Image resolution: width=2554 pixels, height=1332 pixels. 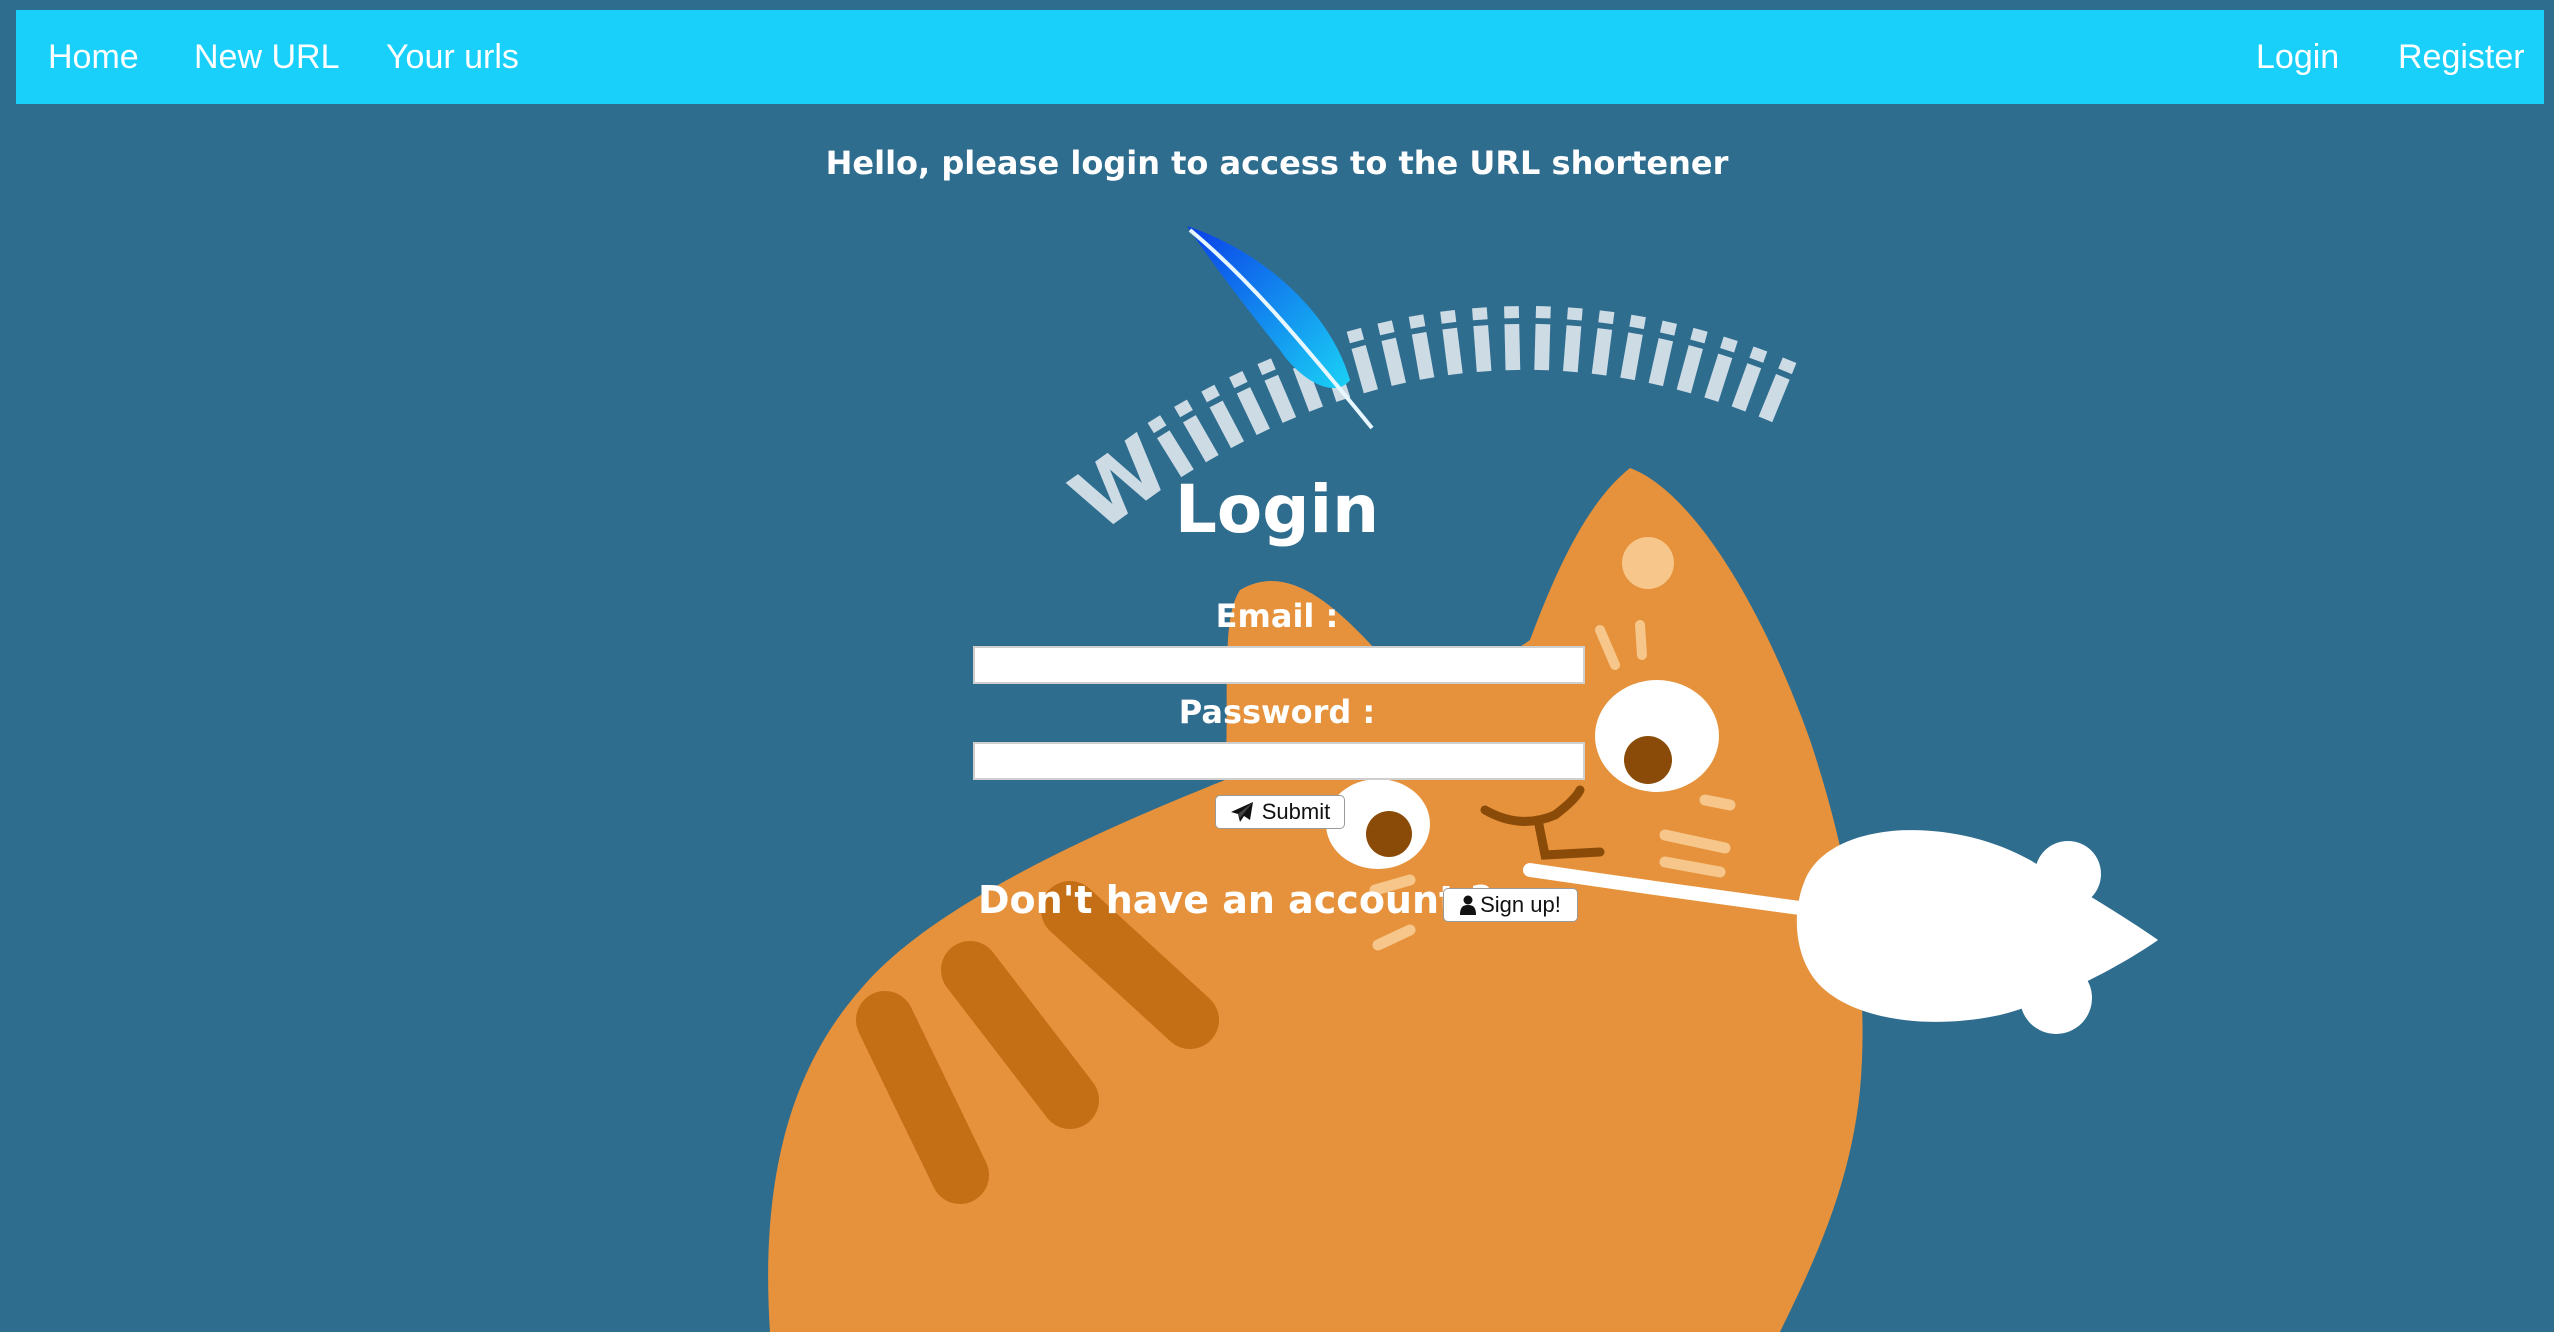 I want to click on submit-button: Submit, so click(x=1280, y=812).